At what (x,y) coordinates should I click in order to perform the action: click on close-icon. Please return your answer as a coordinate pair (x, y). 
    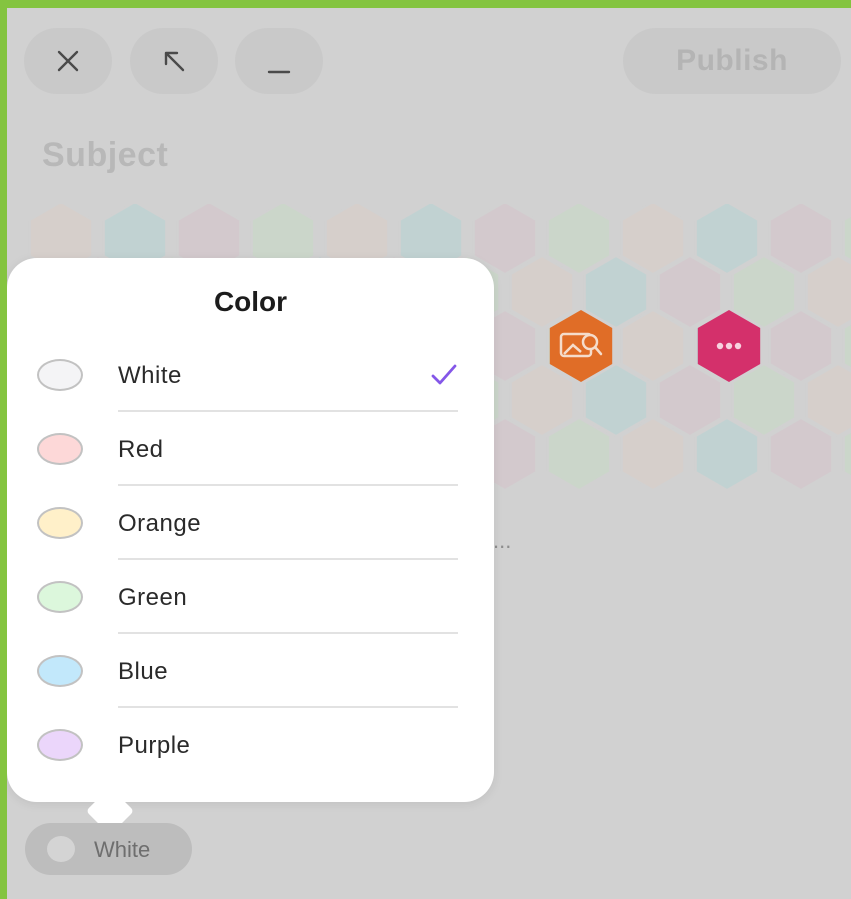
    Looking at the image, I should click on (68, 61).